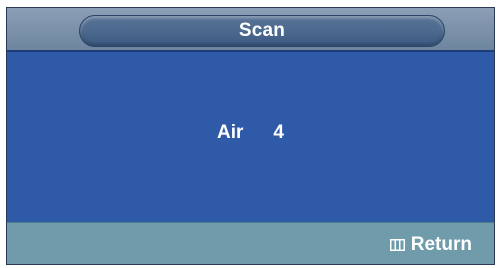 This screenshot has height=268, width=502. What do you see at coordinates (441, 244) in the screenshot?
I see `return-label: Return` at bounding box center [441, 244].